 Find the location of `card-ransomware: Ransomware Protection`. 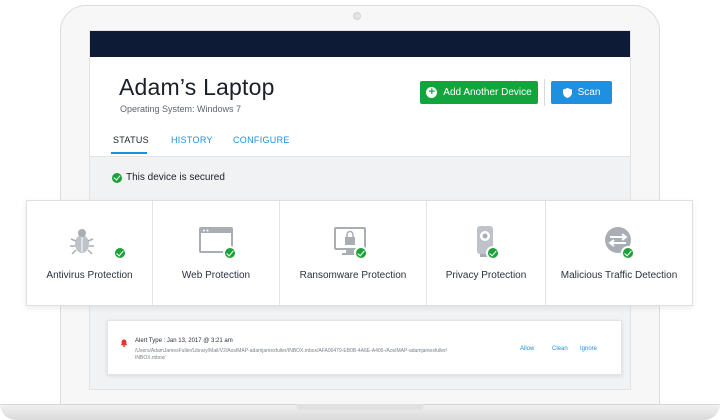

card-ransomware: Ransomware Protection is located at coordinates (353, 253).